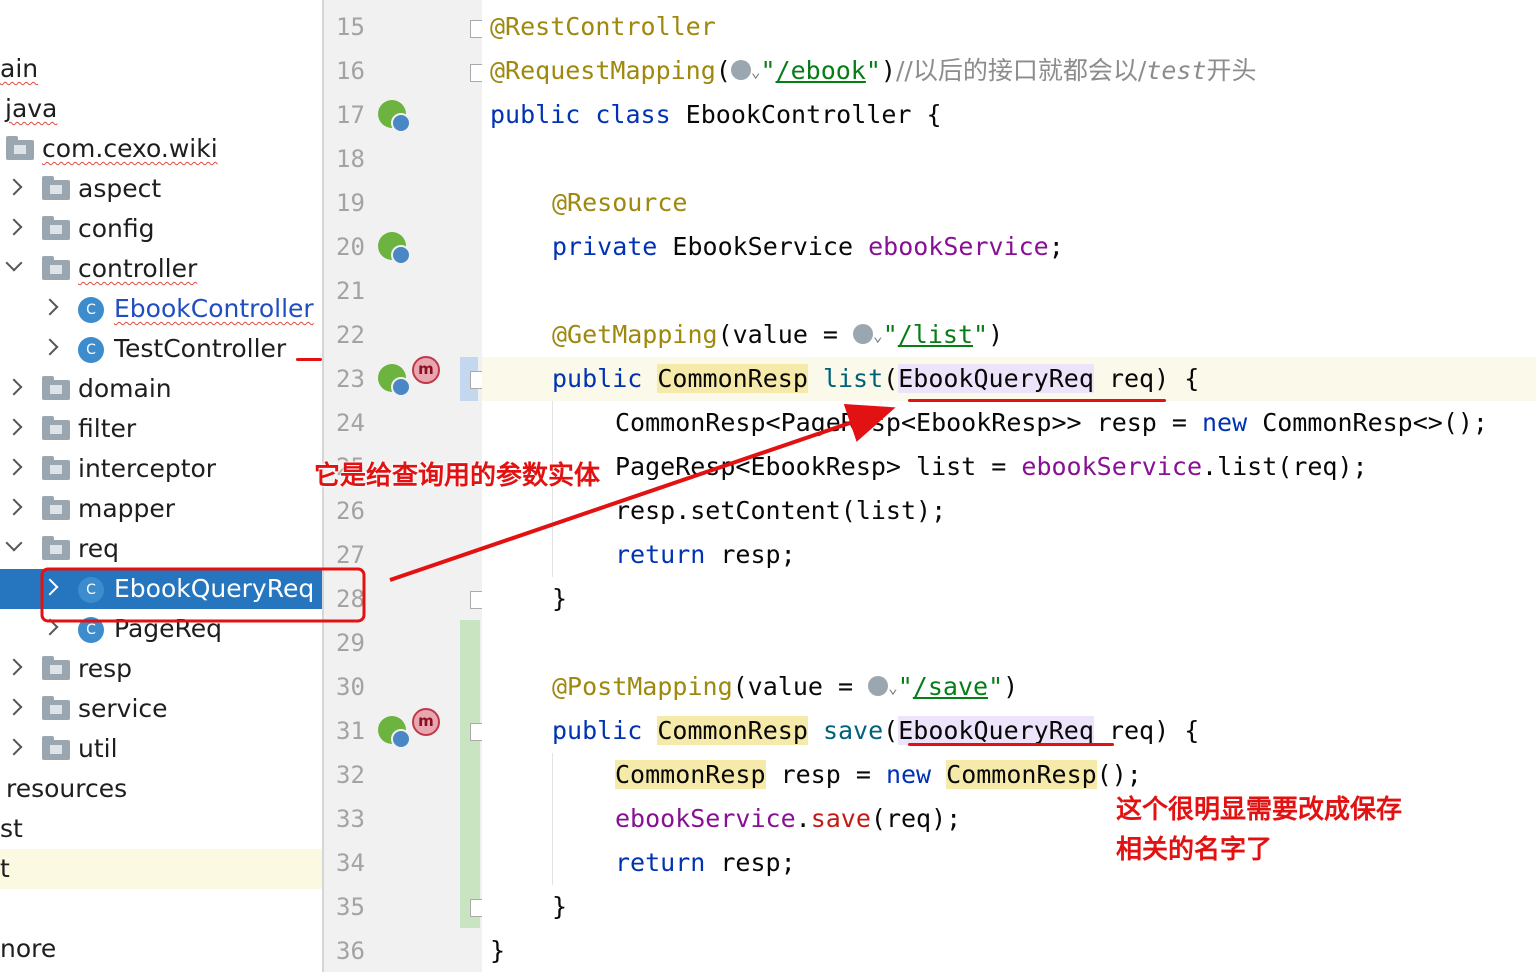 The width and height of the screenshot is (1536, 973). Describe the element at coordinates (1259, 830) in the screenshot. I see `annotation-note-rename: 这个很明显需要改成保存相关的名字了` at that location.